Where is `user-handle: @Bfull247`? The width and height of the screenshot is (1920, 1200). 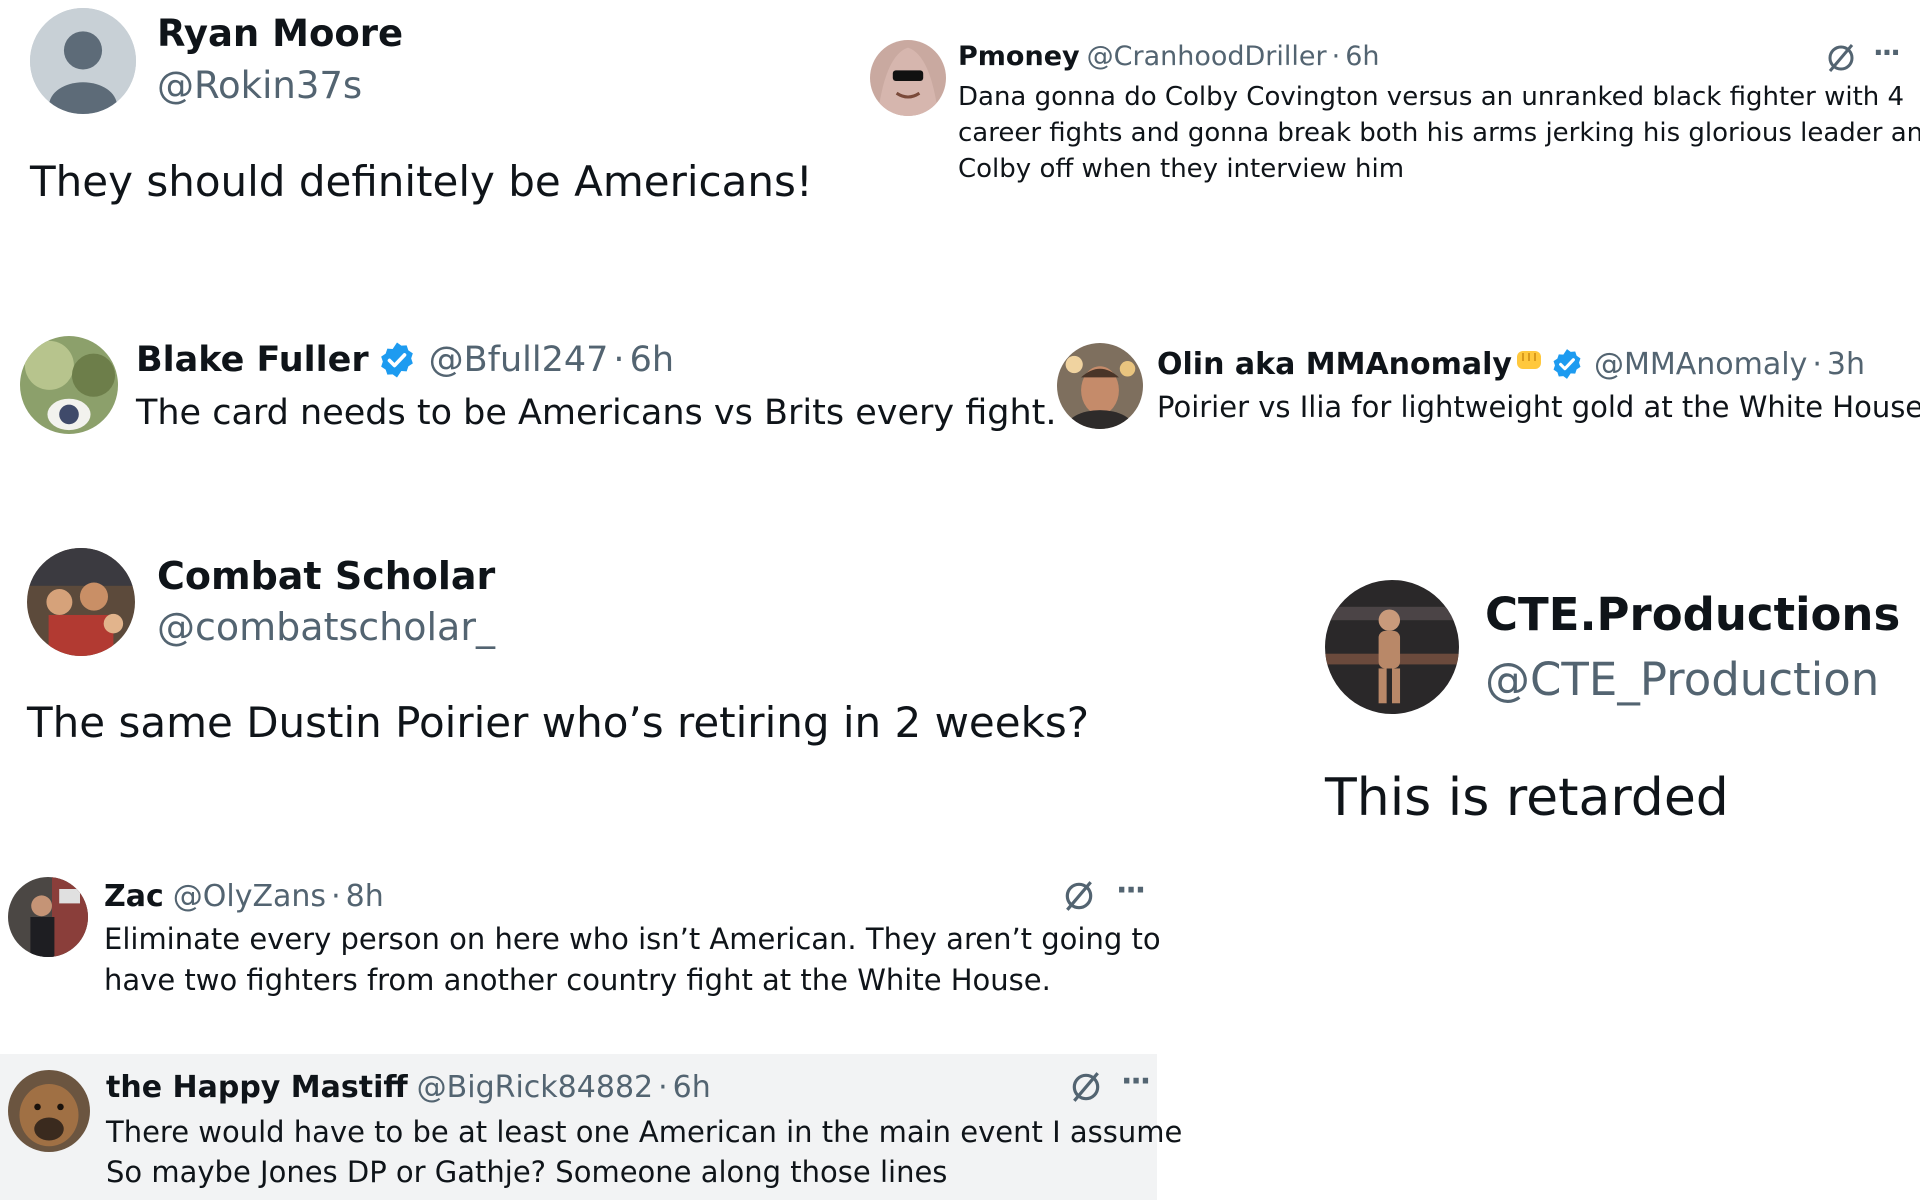 user-handle: @Bfull247 is located at coordinates (519, 360).